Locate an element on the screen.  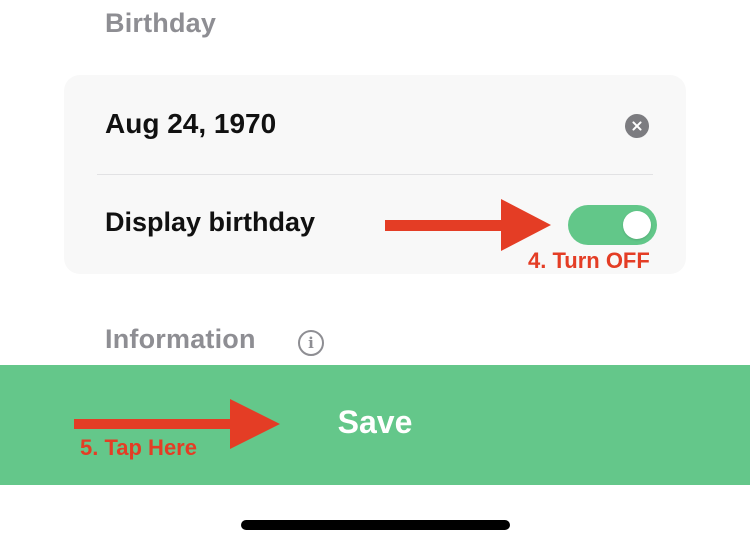
display-birthday-toggle is located at coordinates (612, 225).